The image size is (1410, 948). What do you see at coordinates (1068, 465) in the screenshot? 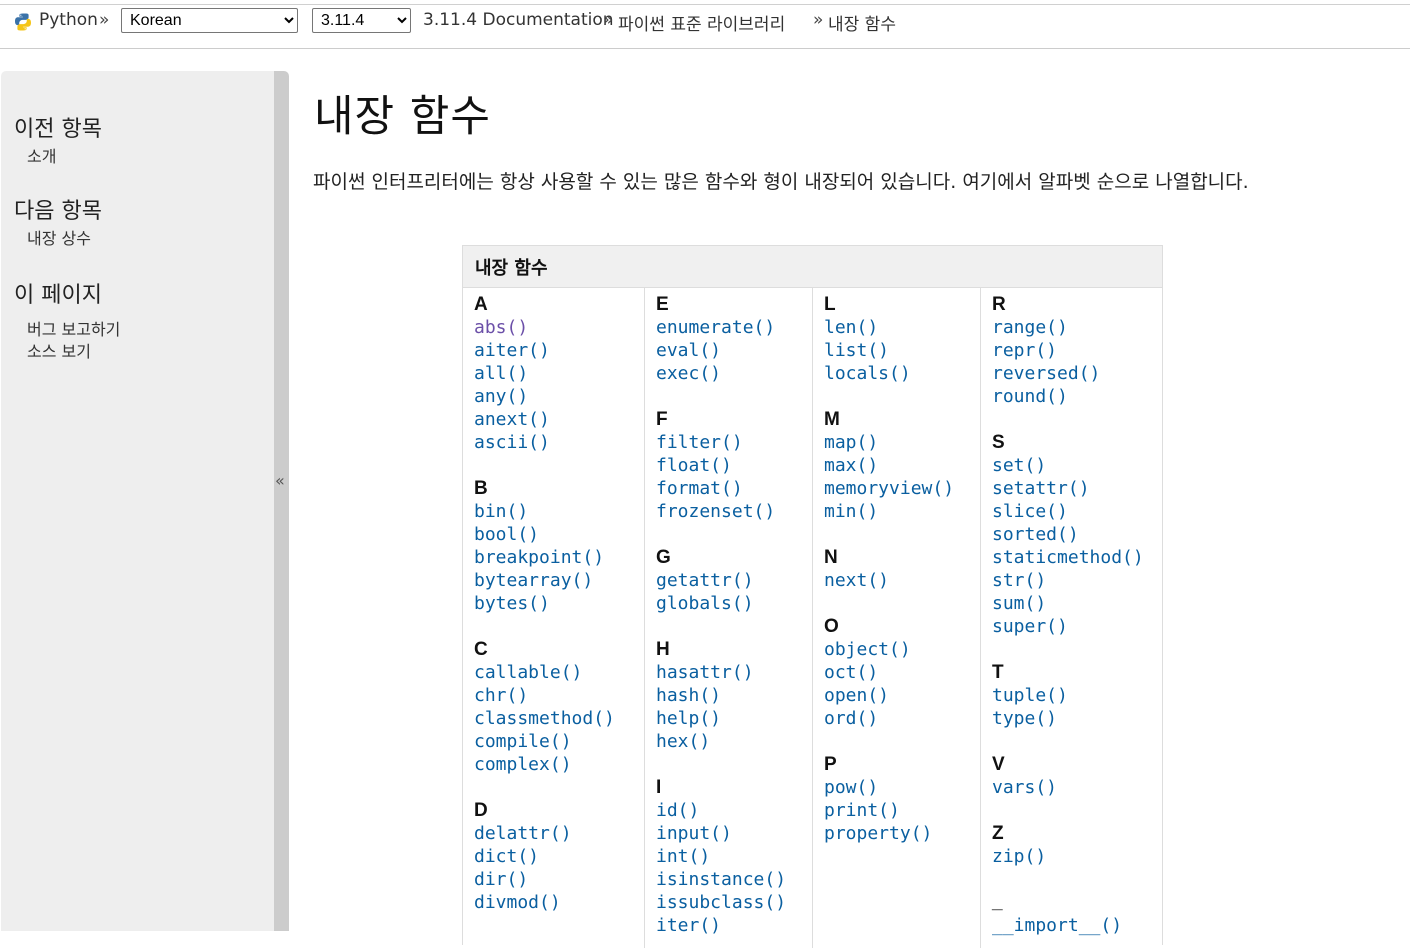
I see `function-link: set()` at bounding box center [1068, 465].